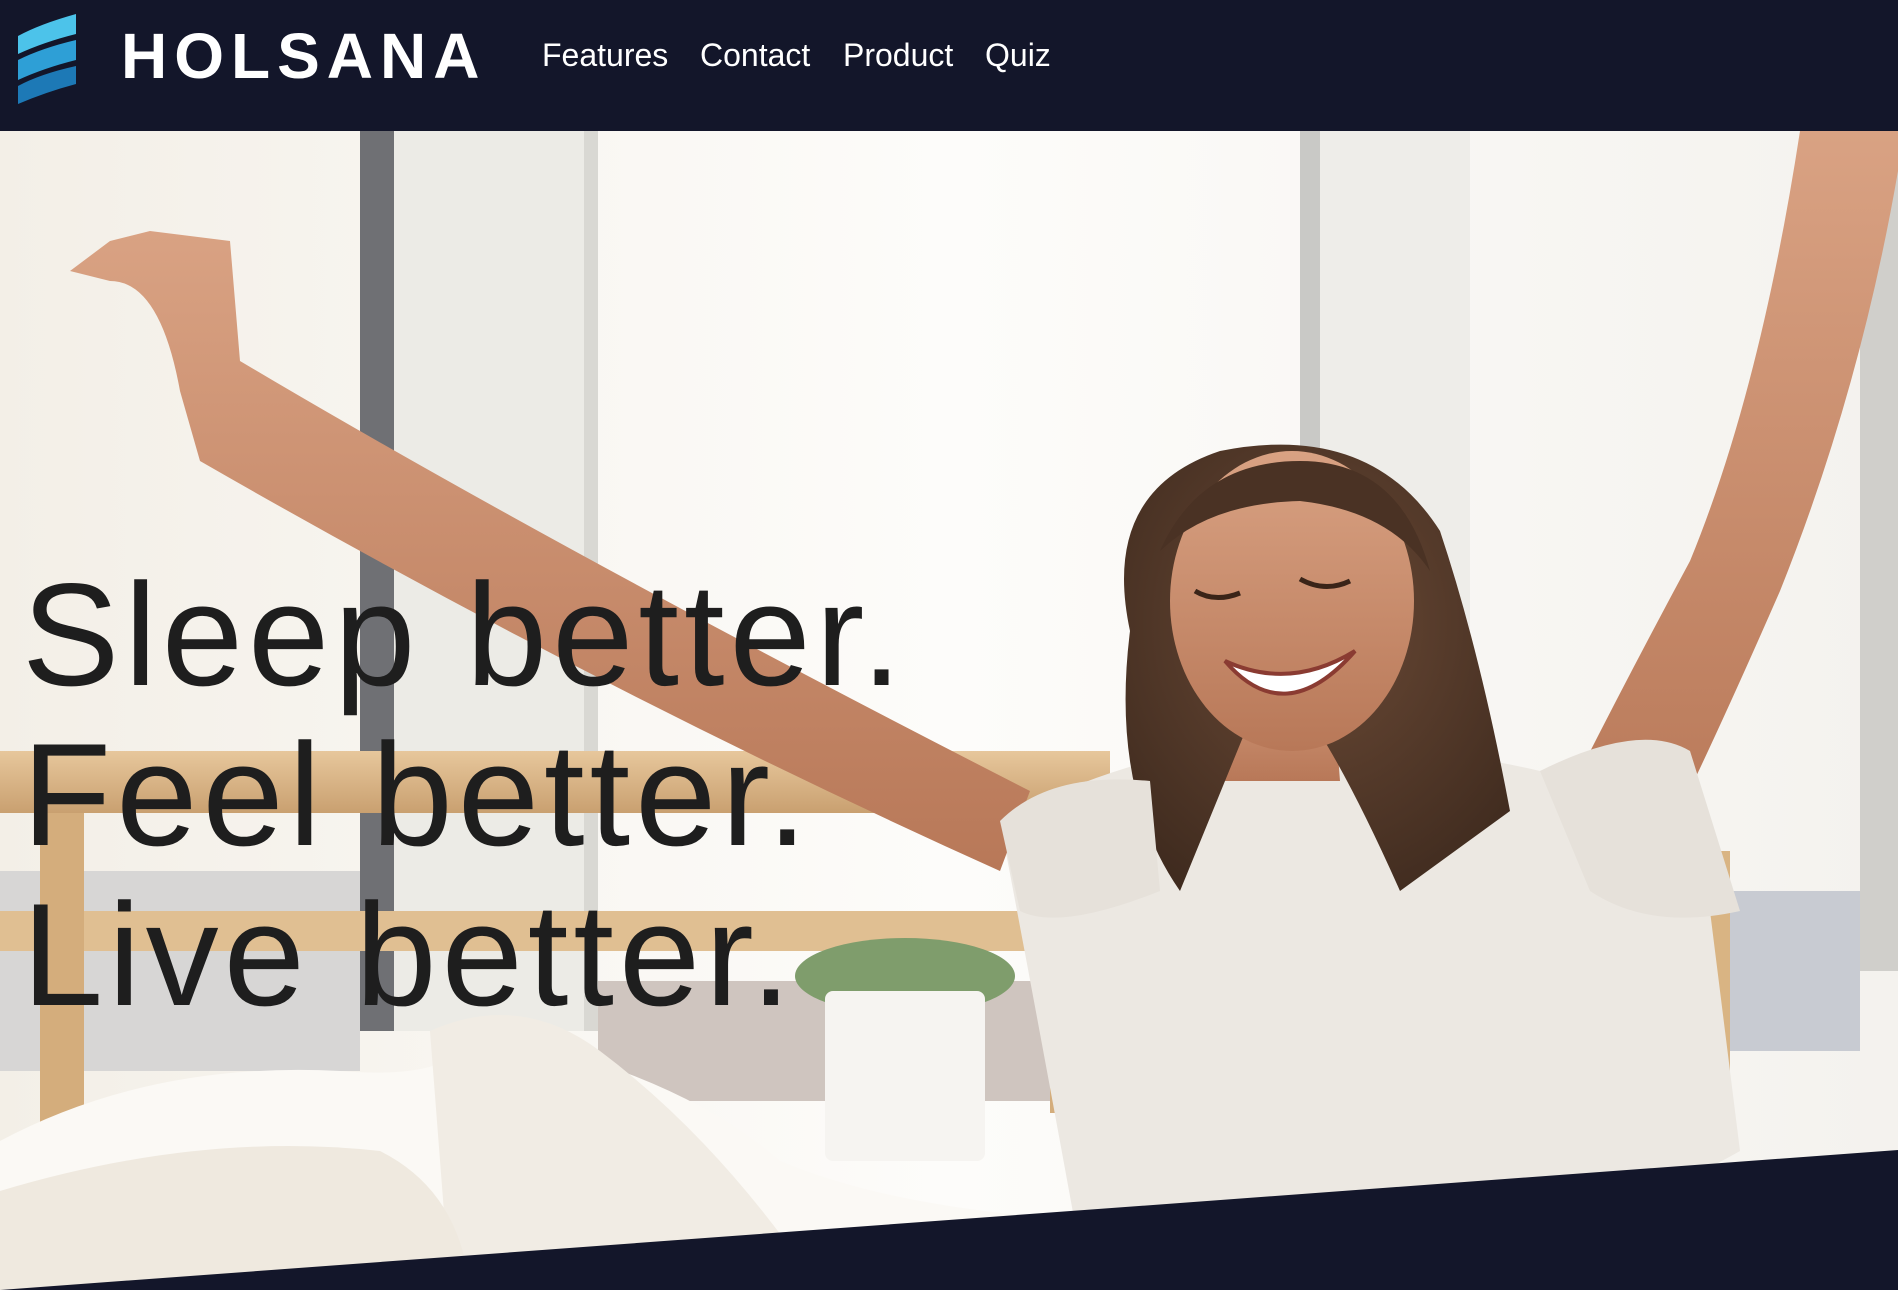 Image resolution: width=1898 pixels, height=1290 pixels. I want to click on nav-link-contact: Contact, so click(755, 55).